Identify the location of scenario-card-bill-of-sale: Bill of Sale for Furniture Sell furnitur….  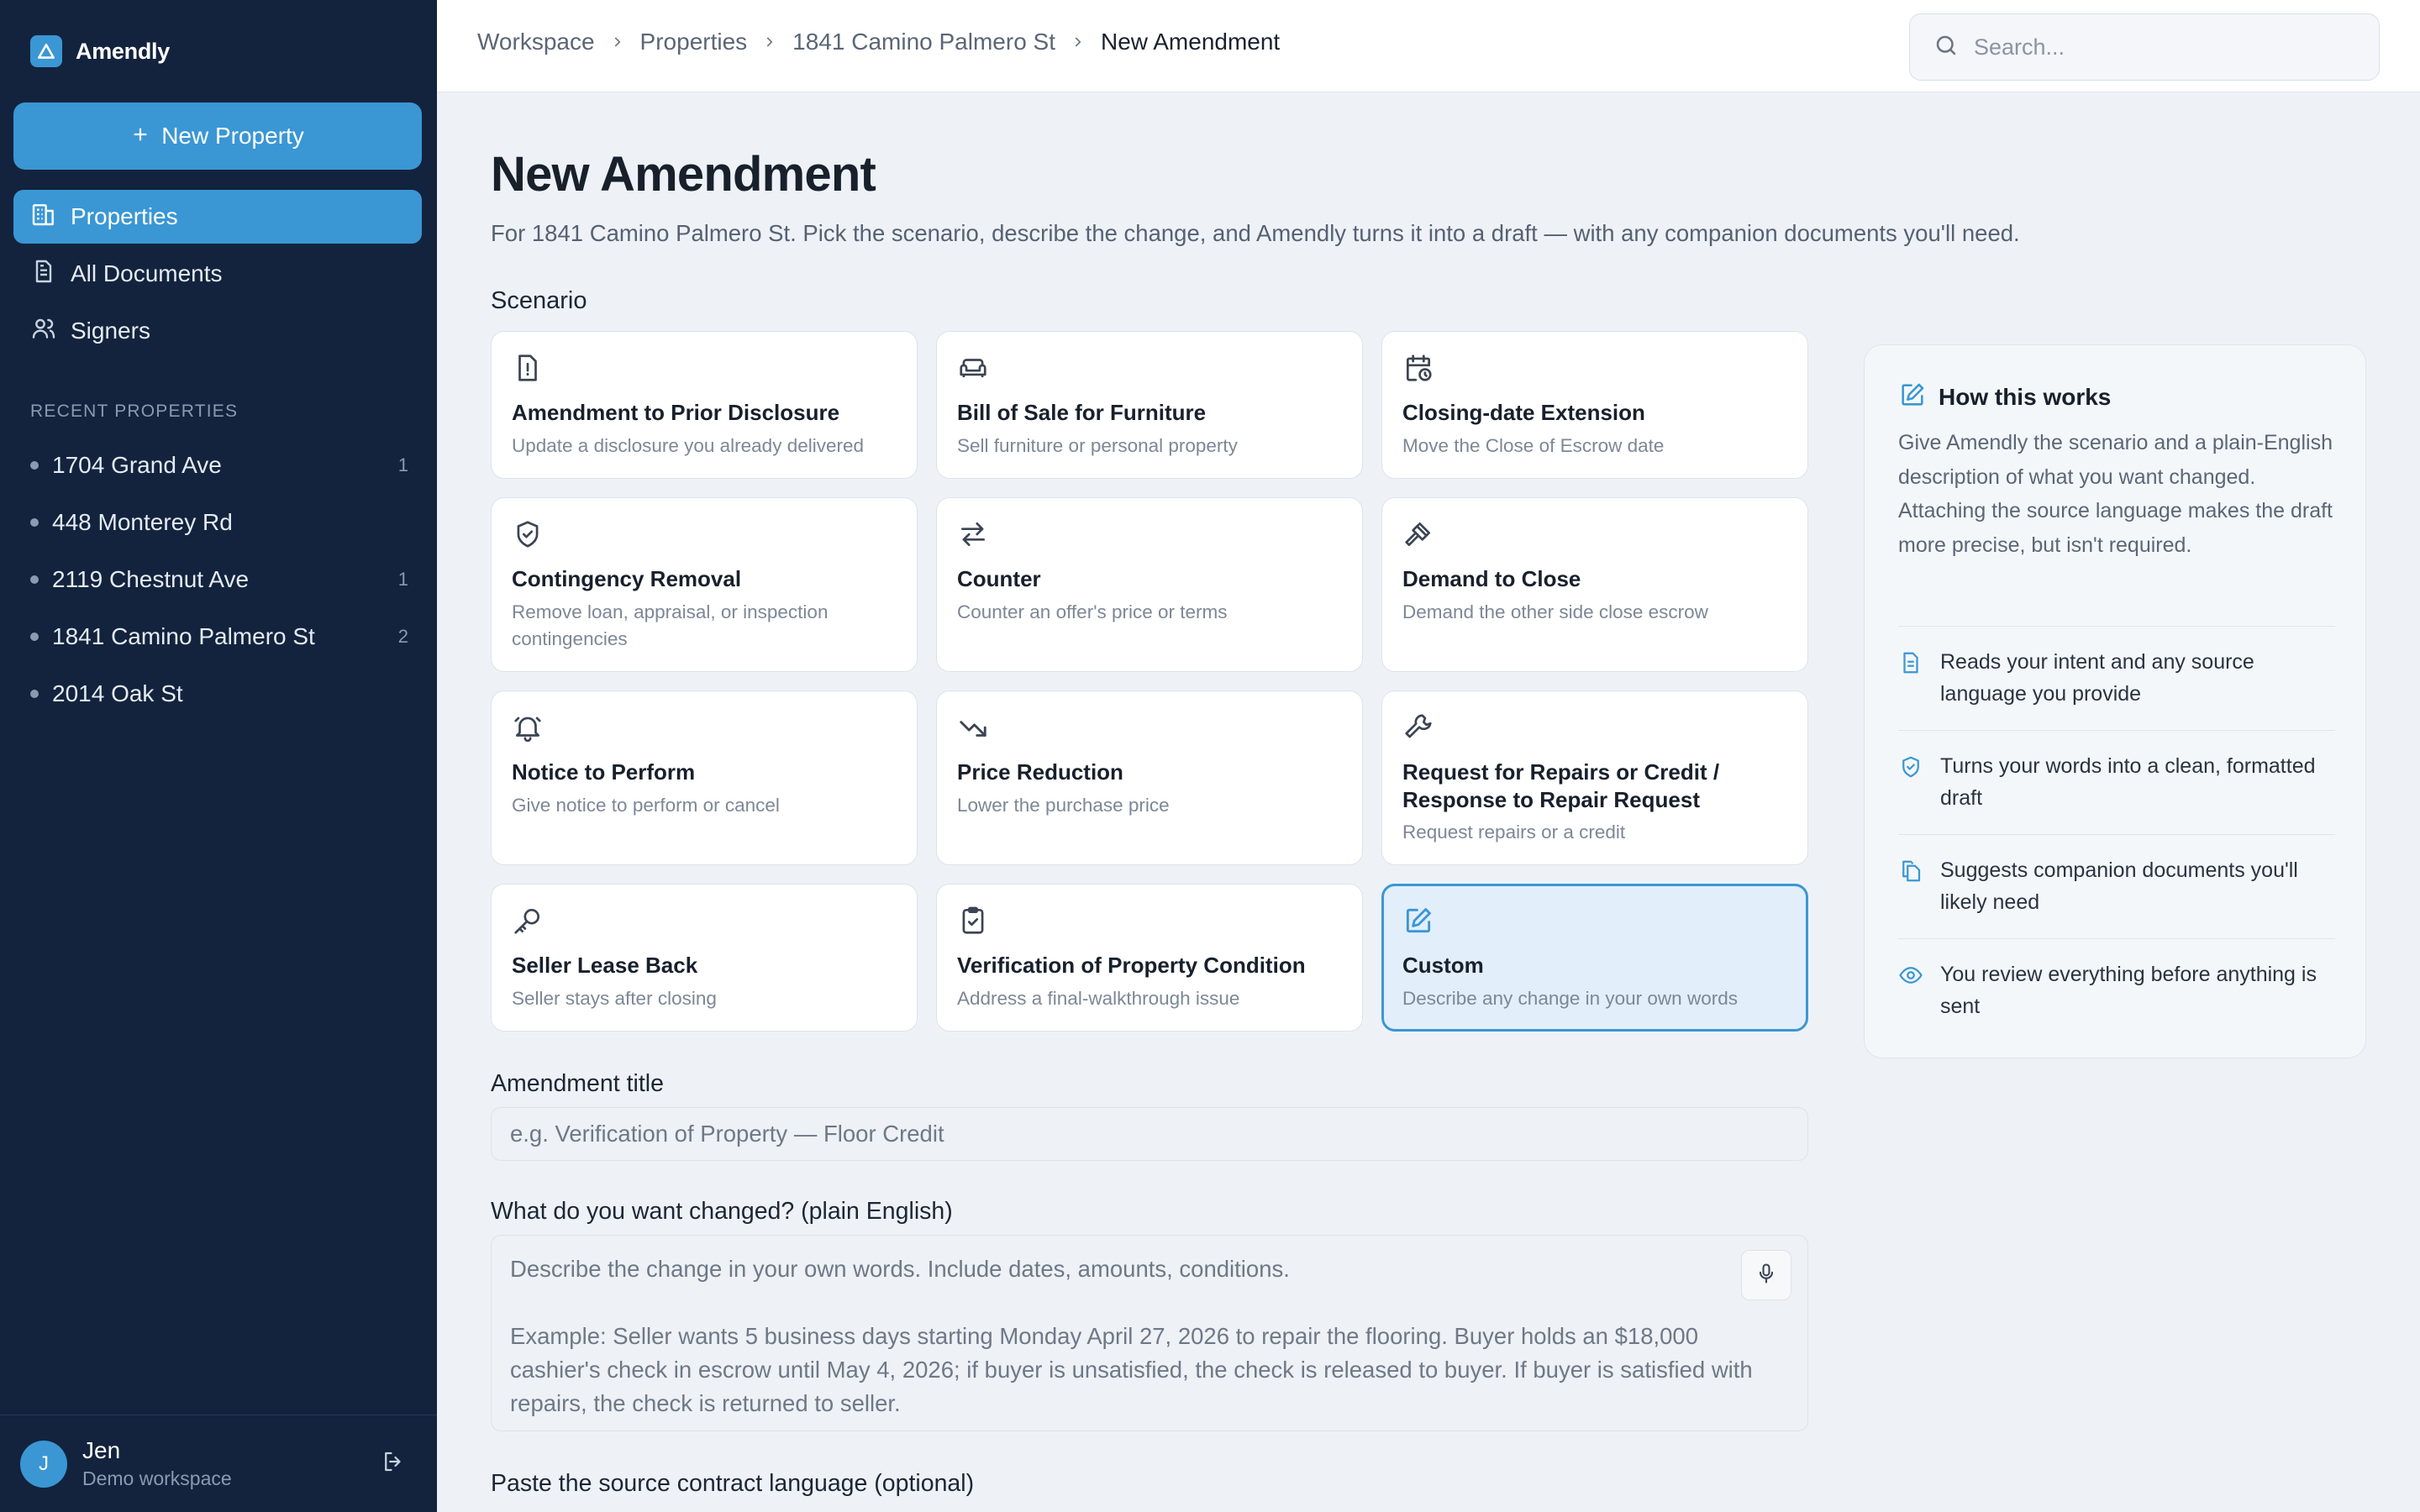
(1149, 405).